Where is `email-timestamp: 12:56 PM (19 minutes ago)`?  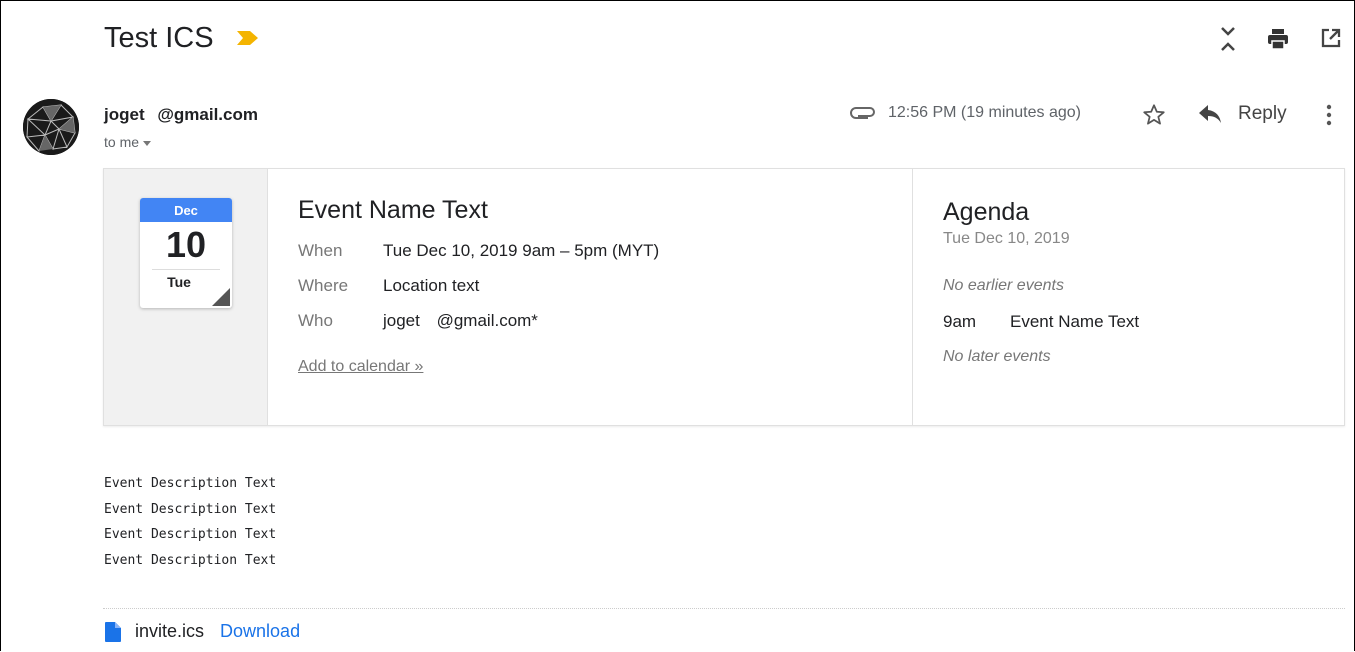 email-timestamp: 12:56 PM (19 minutes ago) is located at coordinates (984, 113).